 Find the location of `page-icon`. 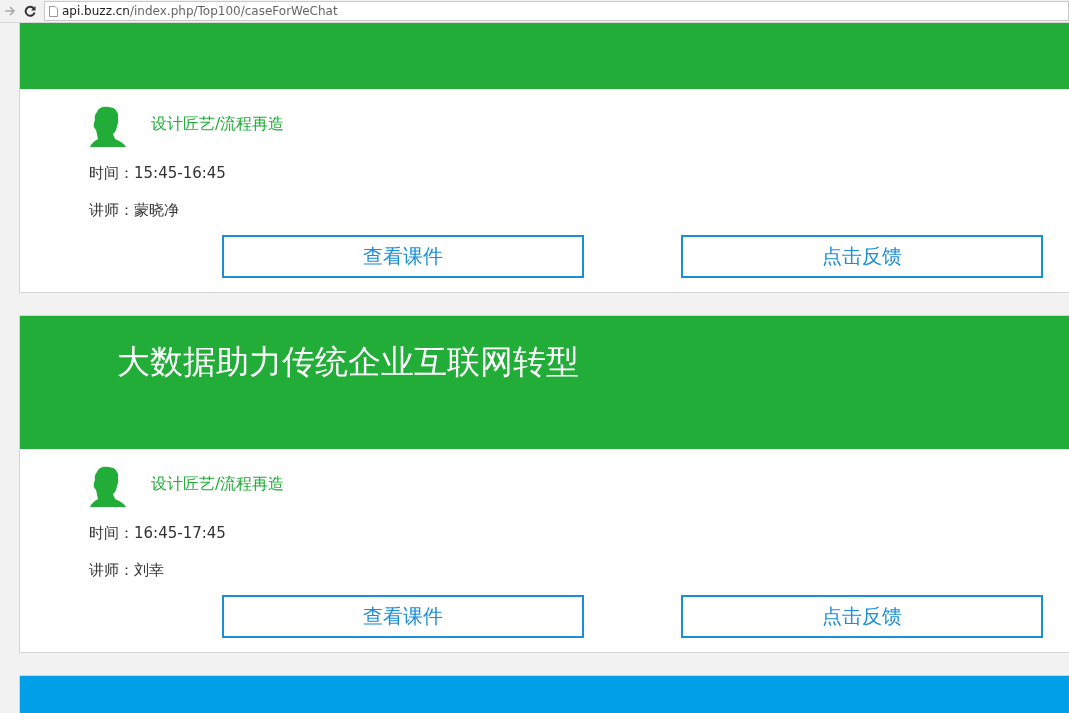

page-icon is located at coordinates (53, 11).